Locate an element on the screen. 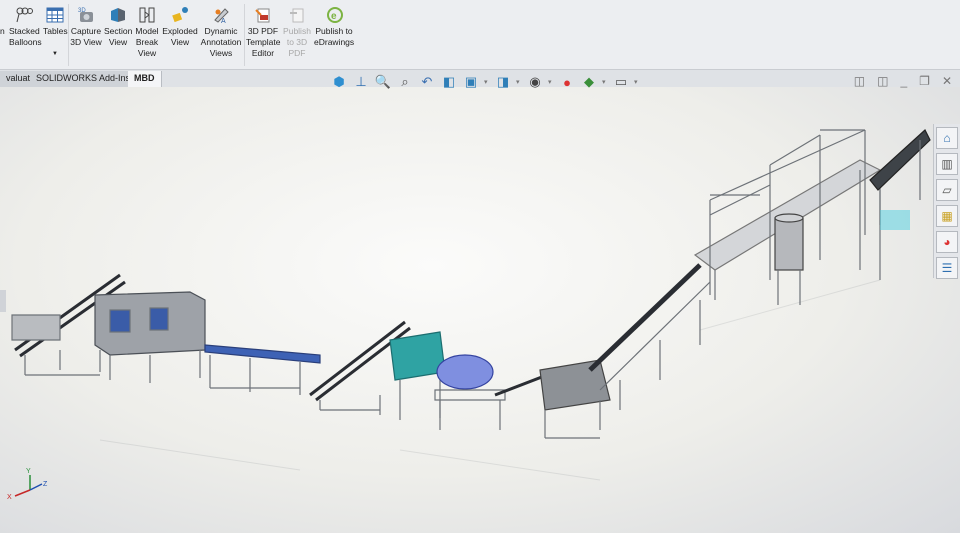 This screenshot has height=533, width=960. button-label: Publish to eDrawings is located at coordinates (334, 36).